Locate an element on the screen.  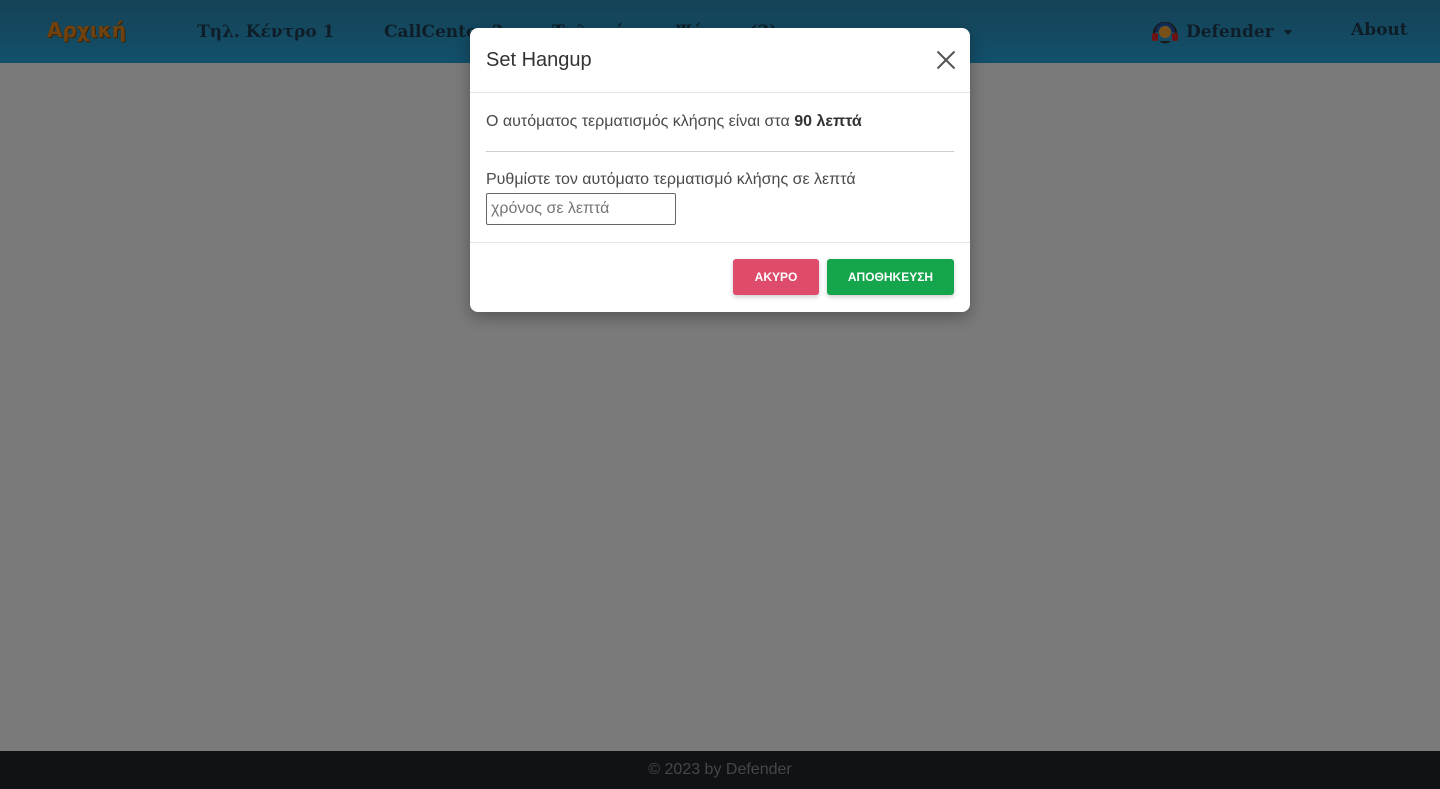
close-icon is located at coordinates (946, 60).